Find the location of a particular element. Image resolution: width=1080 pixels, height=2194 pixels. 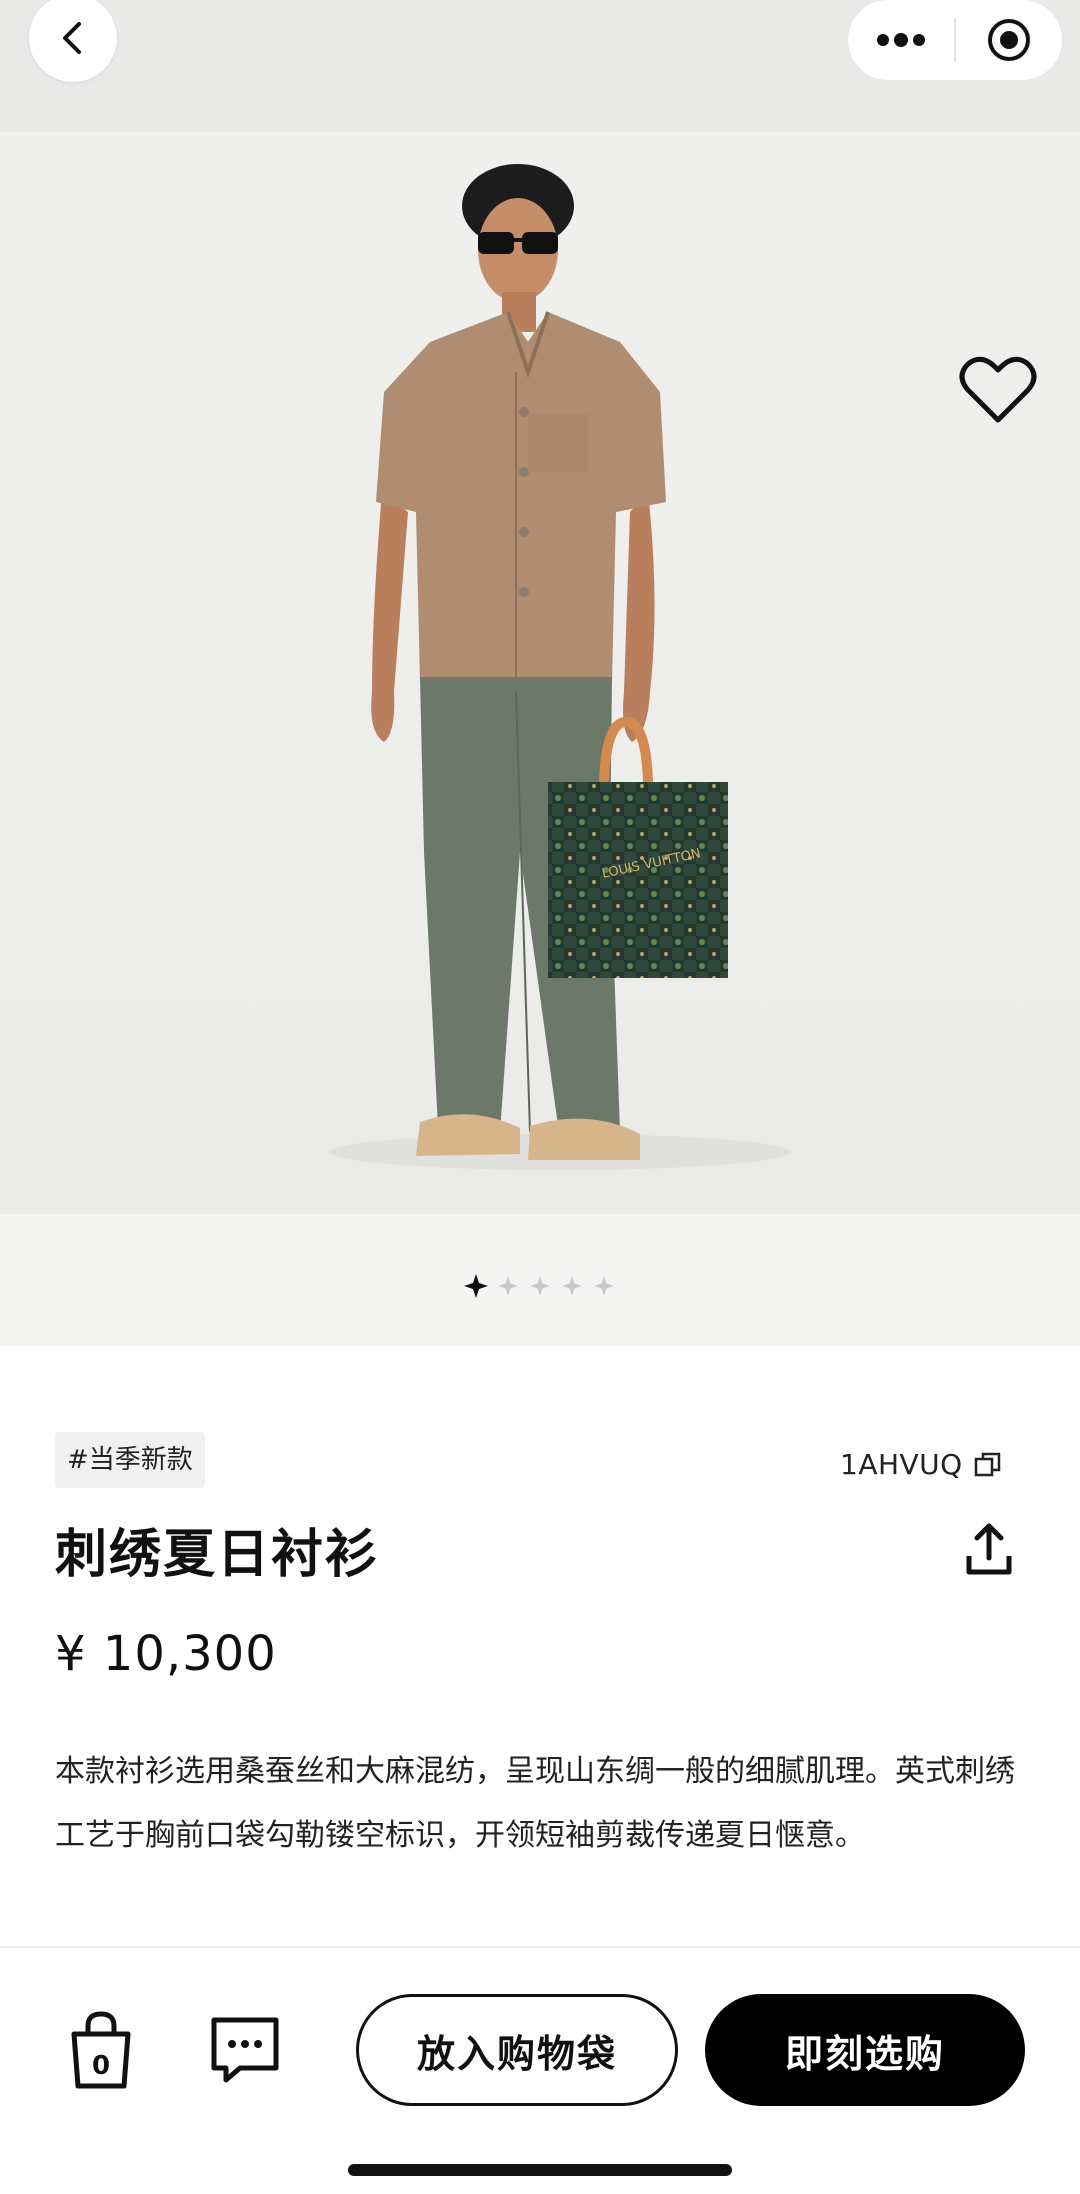

chat-icon is located at coordinates (245, 2051).